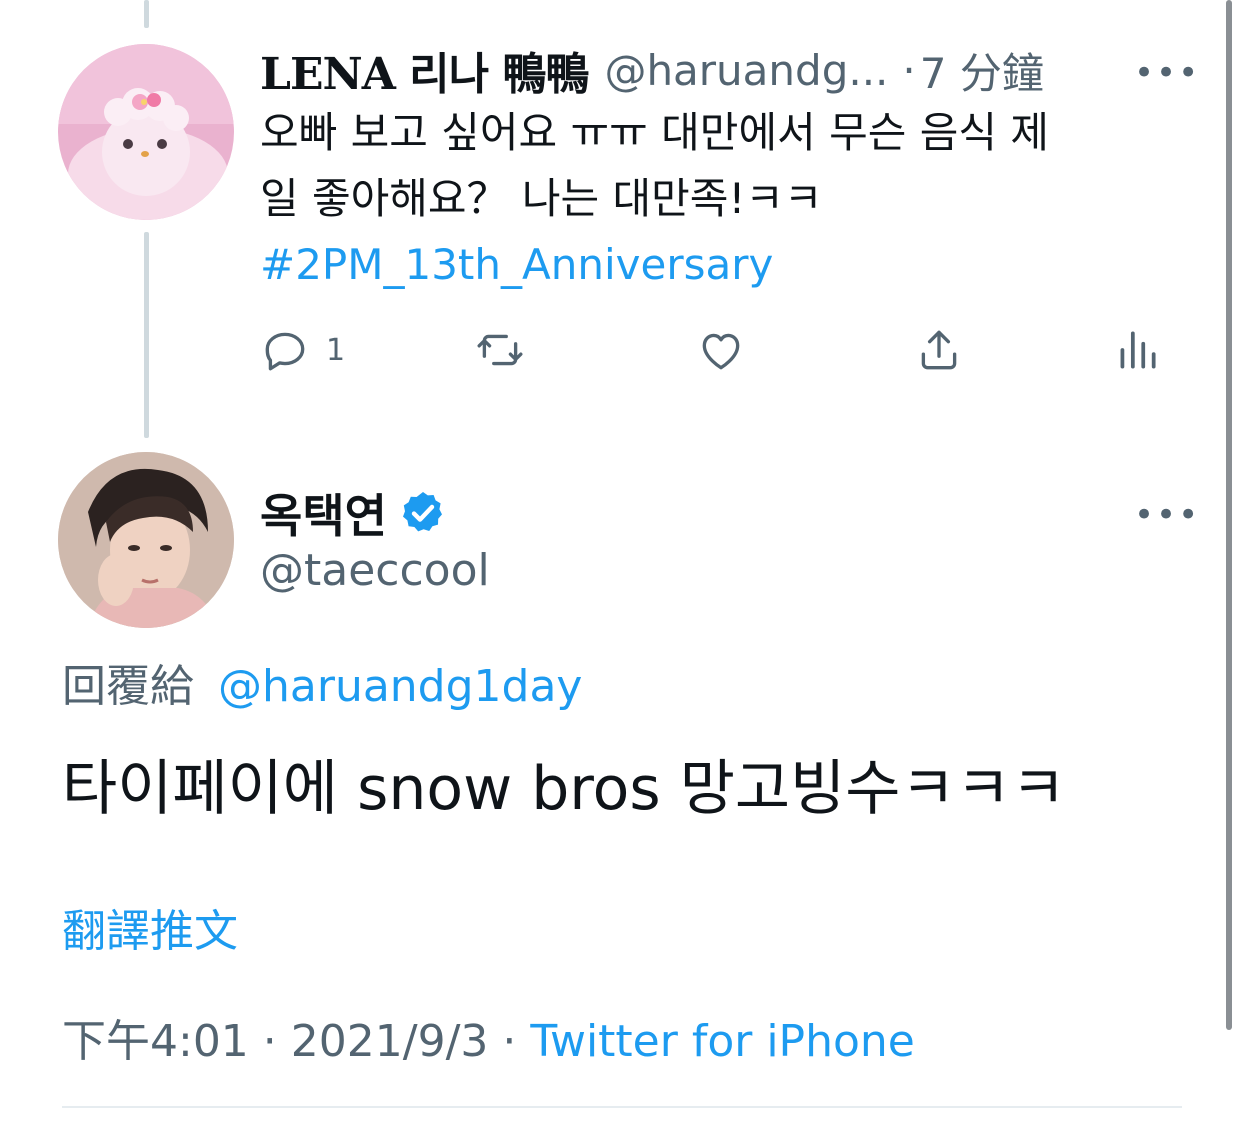 This screenshot has height=1147, width=1242. I want to click on parent-more-options-icon: •••, so click(1167, 73).